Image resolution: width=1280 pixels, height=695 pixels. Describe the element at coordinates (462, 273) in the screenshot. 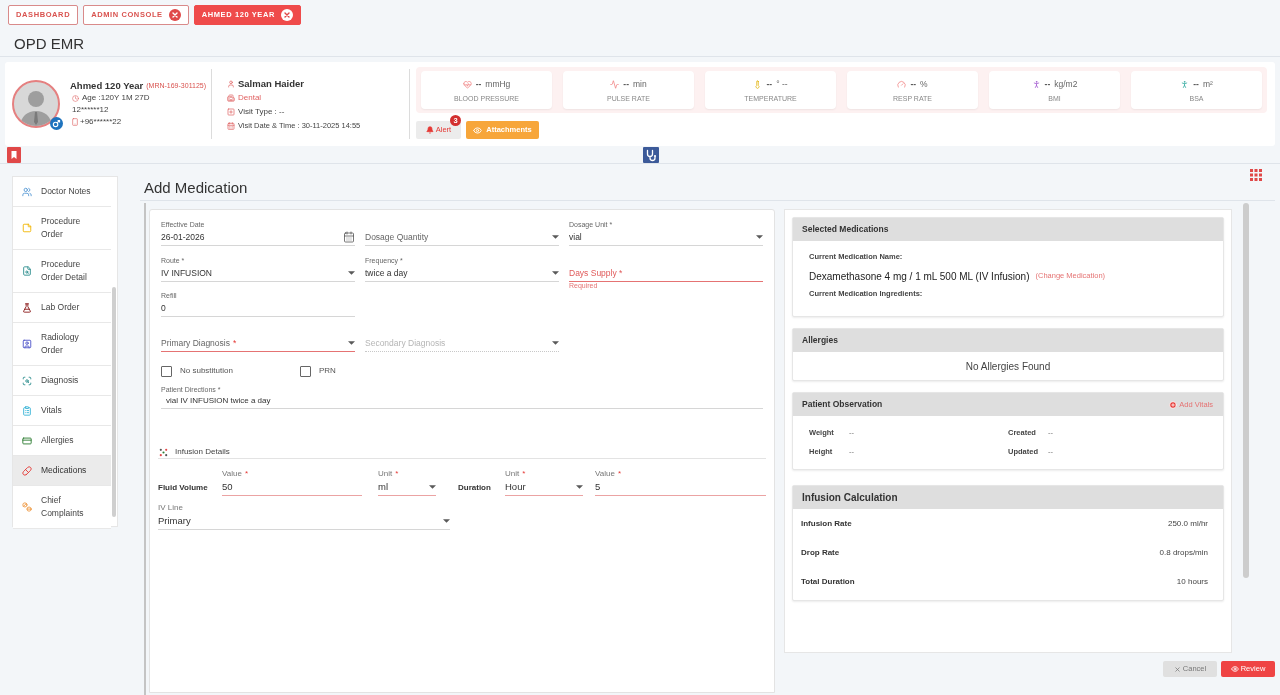

I see `select-field: twice a day` at that location.